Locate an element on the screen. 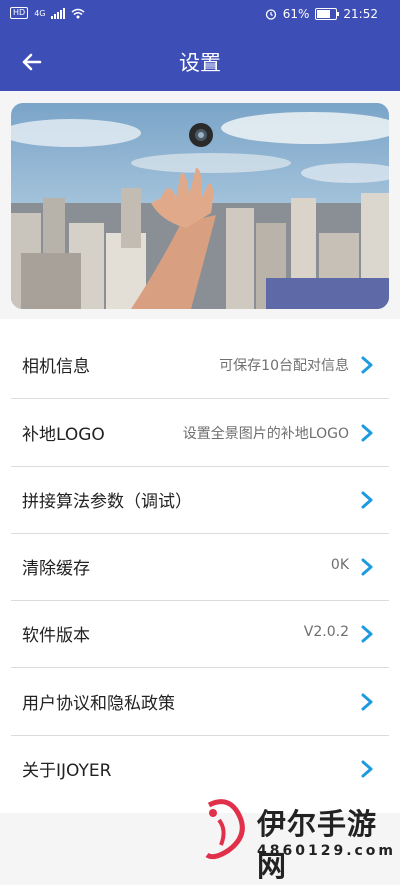  app-bar: HD 4G 61% 21:52 设置 is located at coordinates (200, 45).